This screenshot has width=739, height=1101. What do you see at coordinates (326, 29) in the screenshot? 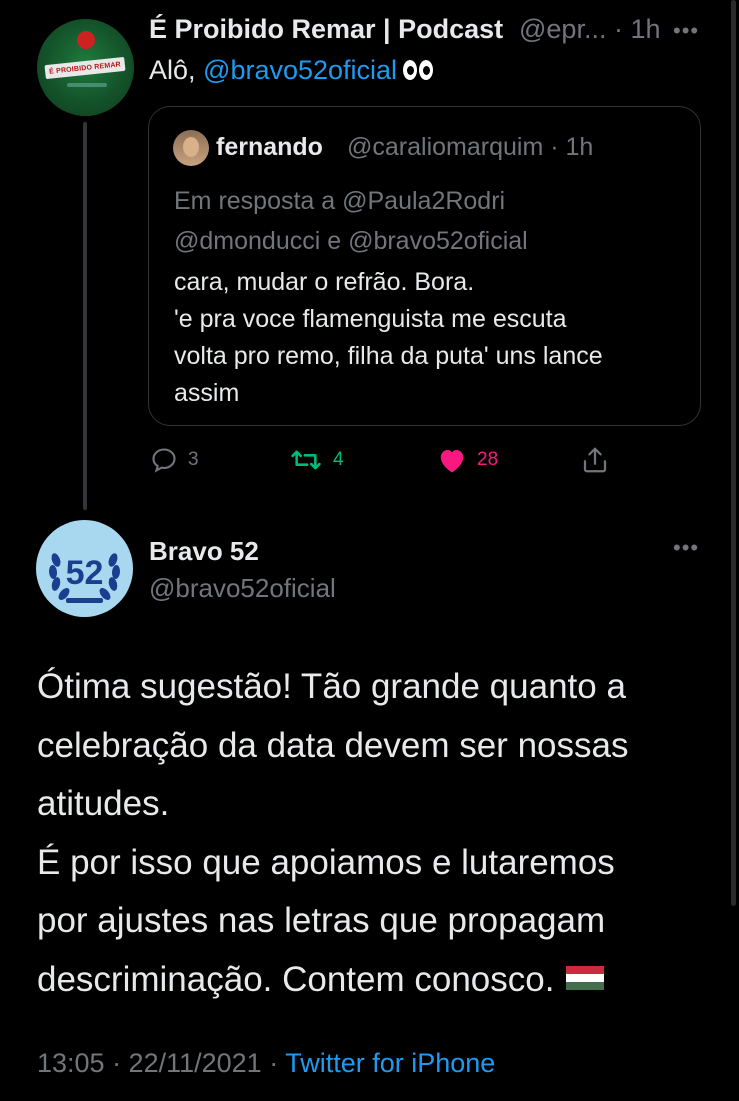
I see `parent-author-name: É Proibido Remar | Podcast` at bounding box center [326, 29].